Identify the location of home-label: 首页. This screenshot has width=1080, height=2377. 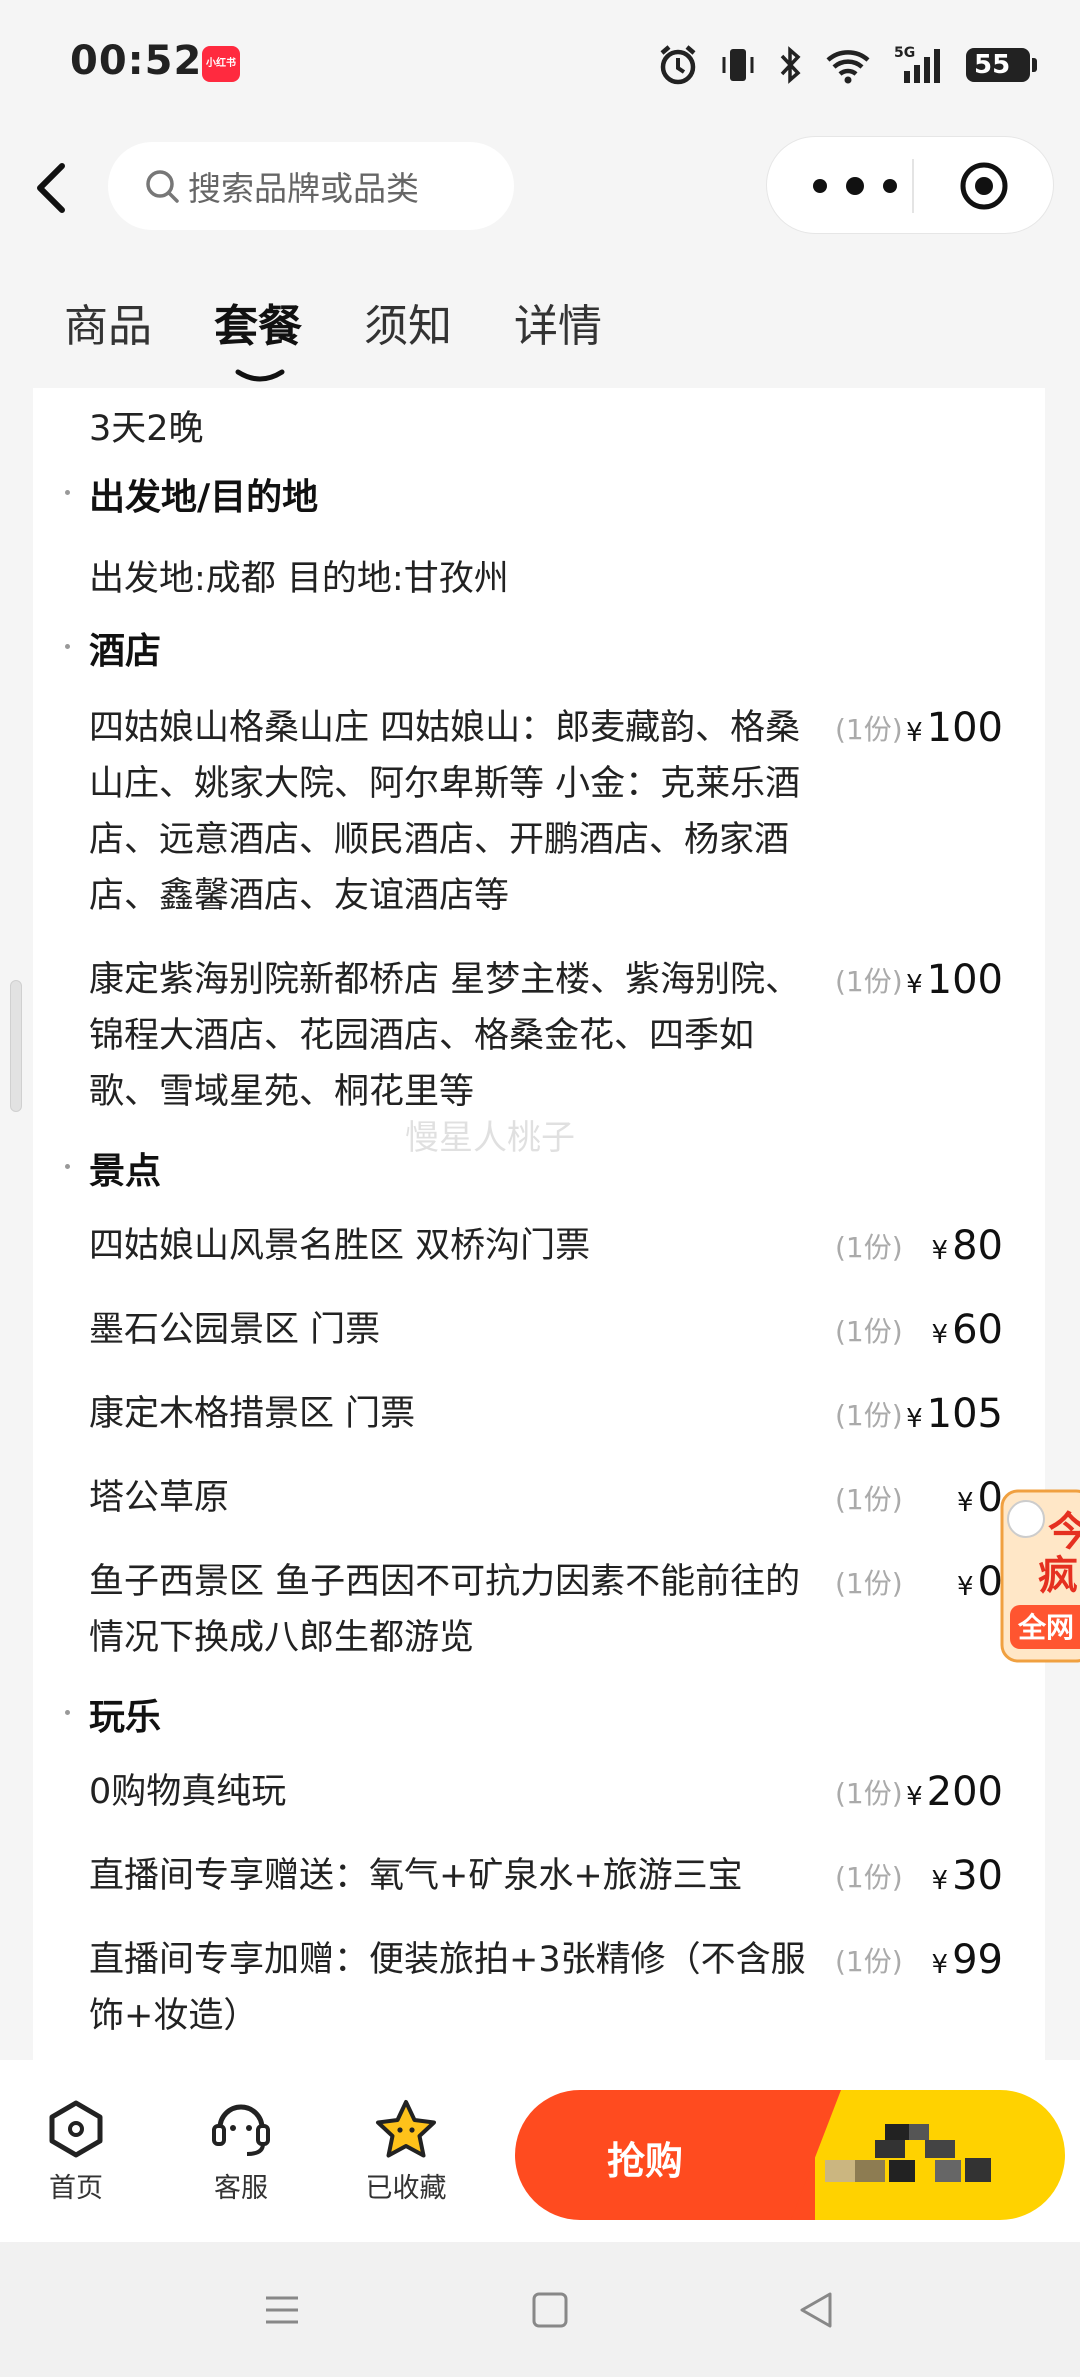
(76, 2188).